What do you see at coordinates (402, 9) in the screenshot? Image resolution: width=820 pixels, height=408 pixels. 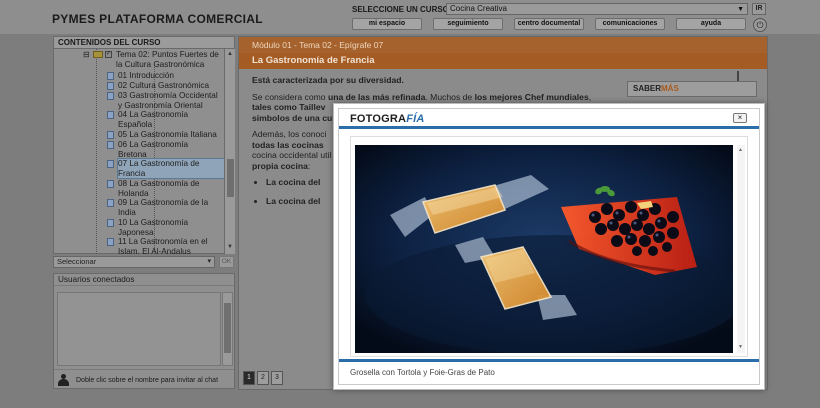 I see `course-select-label: SELECCIONE UN CURSO:` at bounding box center [402, 9].